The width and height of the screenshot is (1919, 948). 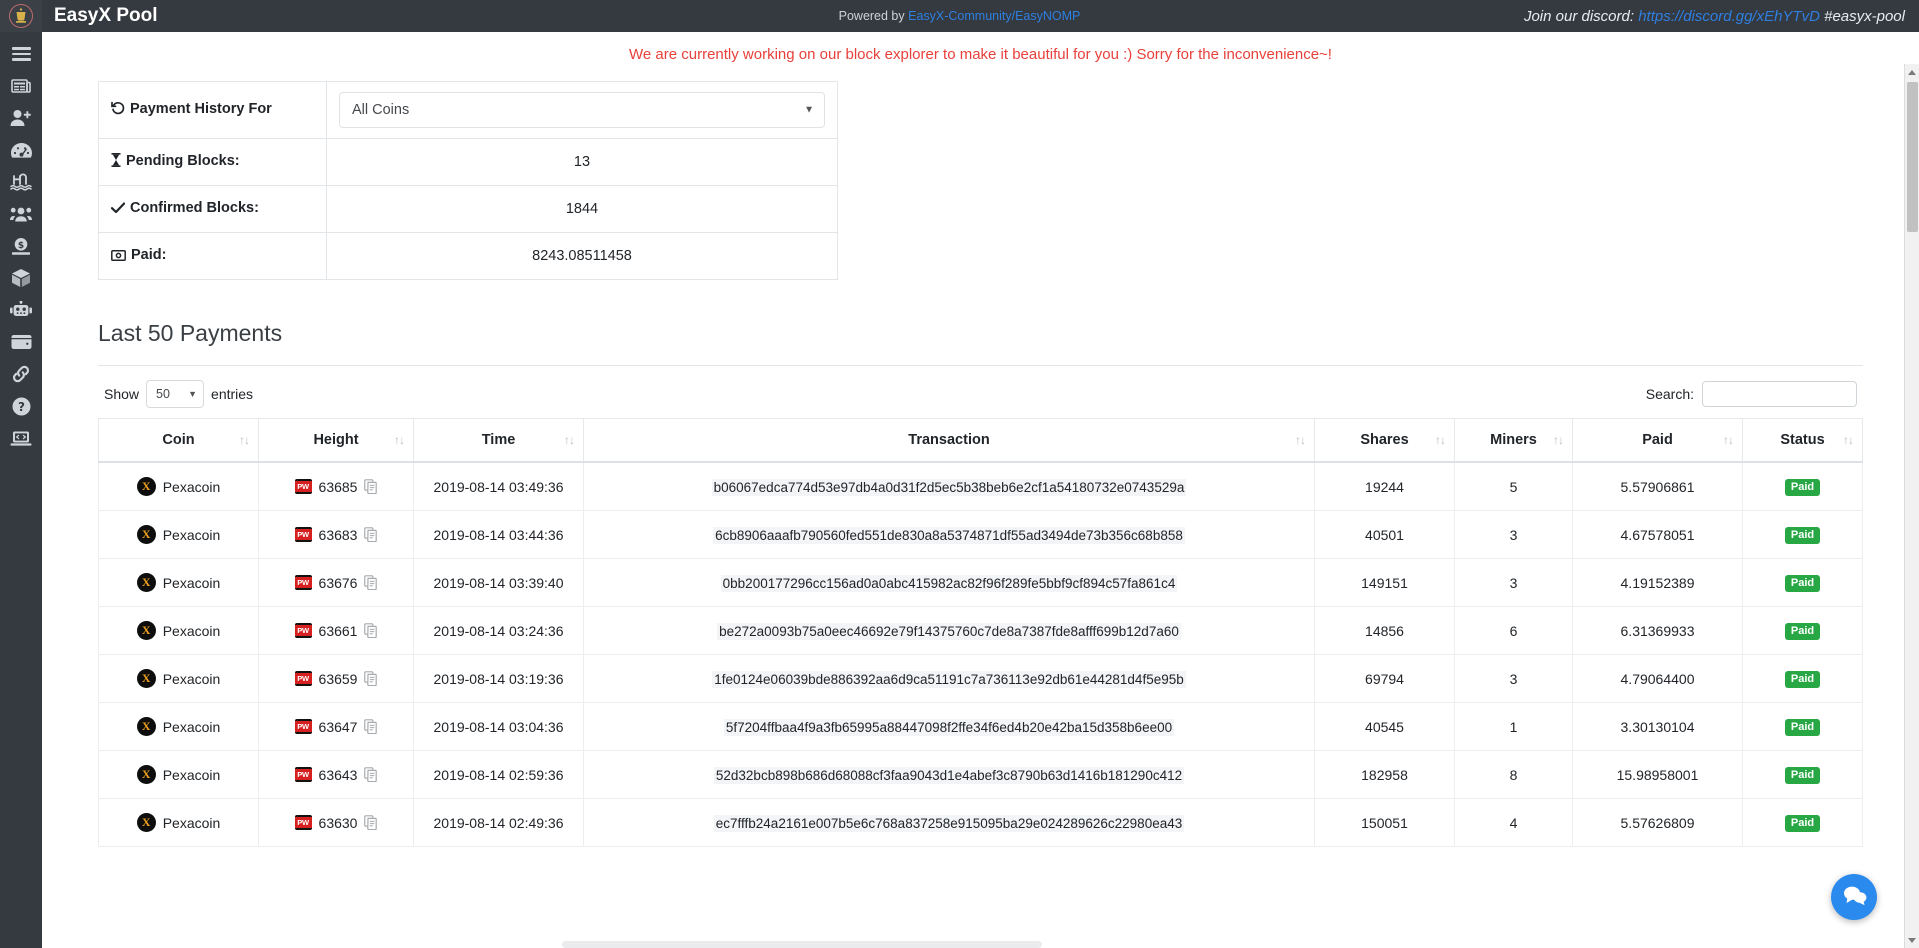 I want to click on block-height: 63683, so click(x=338, y=535).